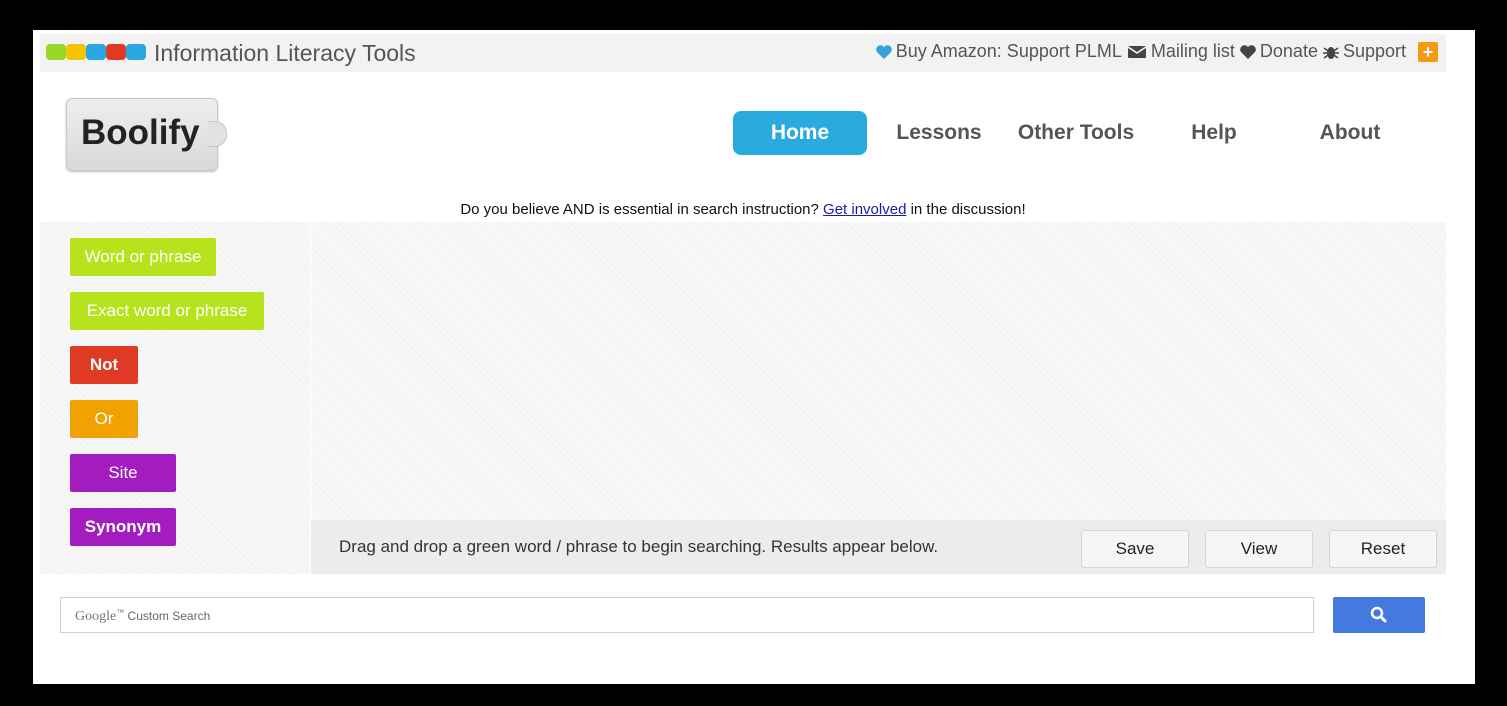 Image resolution: width=1507 pixels, height=706 pixels. What do you see at coordinates (1259, 549) in the screenshot?
I see `view-button: View` at bounding box center [1259, 549].